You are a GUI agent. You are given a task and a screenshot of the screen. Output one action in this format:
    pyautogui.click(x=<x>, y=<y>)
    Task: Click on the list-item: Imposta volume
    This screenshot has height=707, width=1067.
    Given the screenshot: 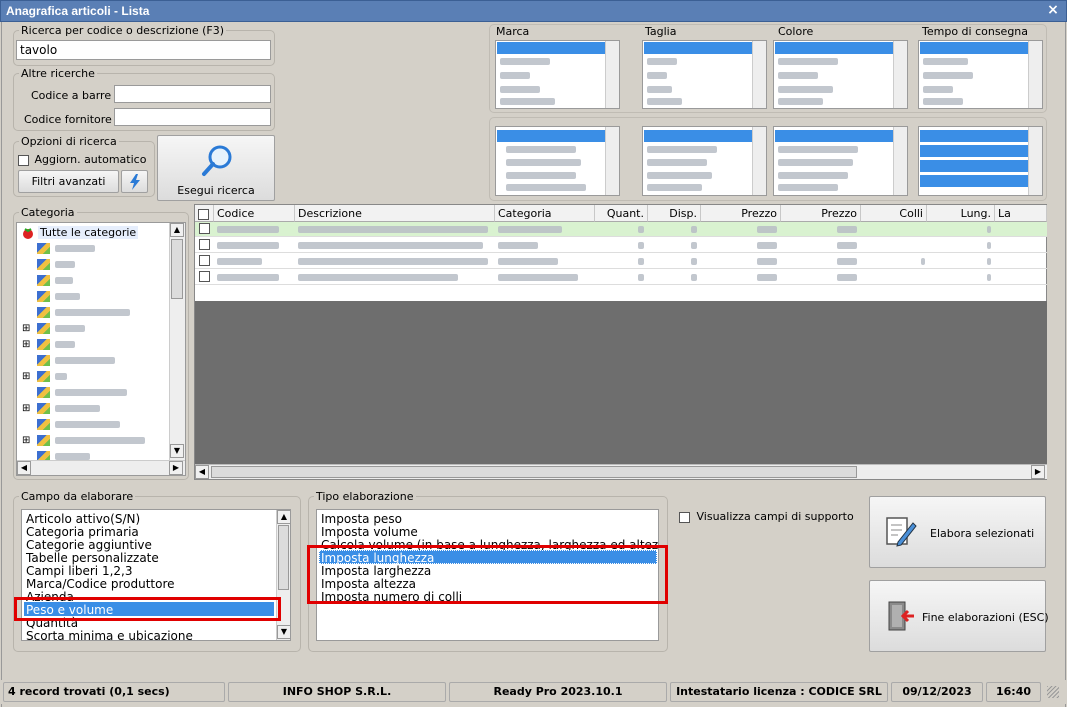 What is the action you would take?
    pyautogui.click(x=369, y=532)
    